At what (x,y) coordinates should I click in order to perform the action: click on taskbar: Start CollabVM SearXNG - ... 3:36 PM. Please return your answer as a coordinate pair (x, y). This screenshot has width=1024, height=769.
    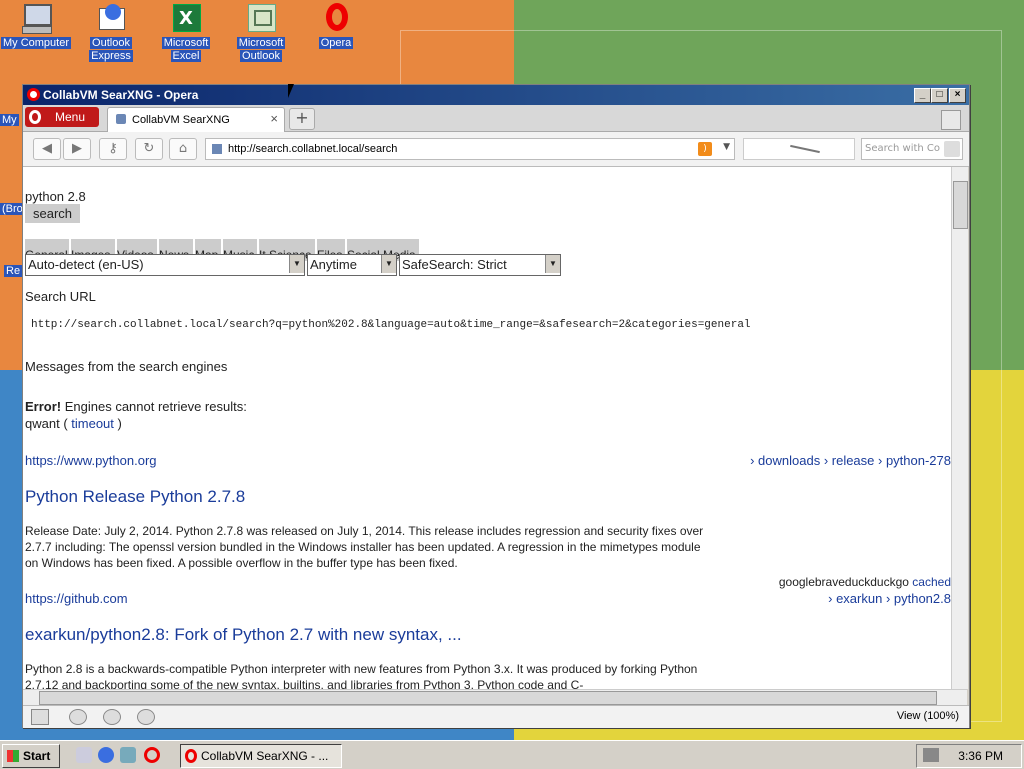
    Looking at the image, I should click on (512, 754).